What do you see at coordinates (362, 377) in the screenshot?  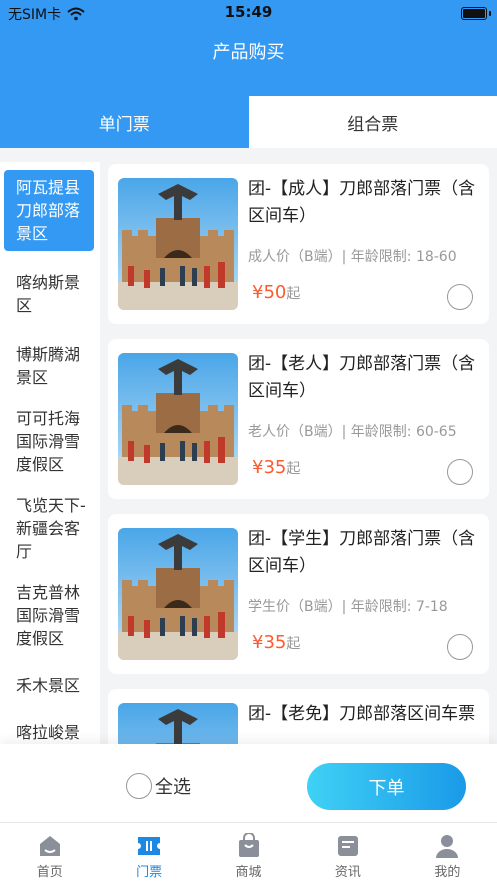 I see `product-title: 团-【老人】刀郎部落门票（含区间车）` at bounding box center [362, 377].